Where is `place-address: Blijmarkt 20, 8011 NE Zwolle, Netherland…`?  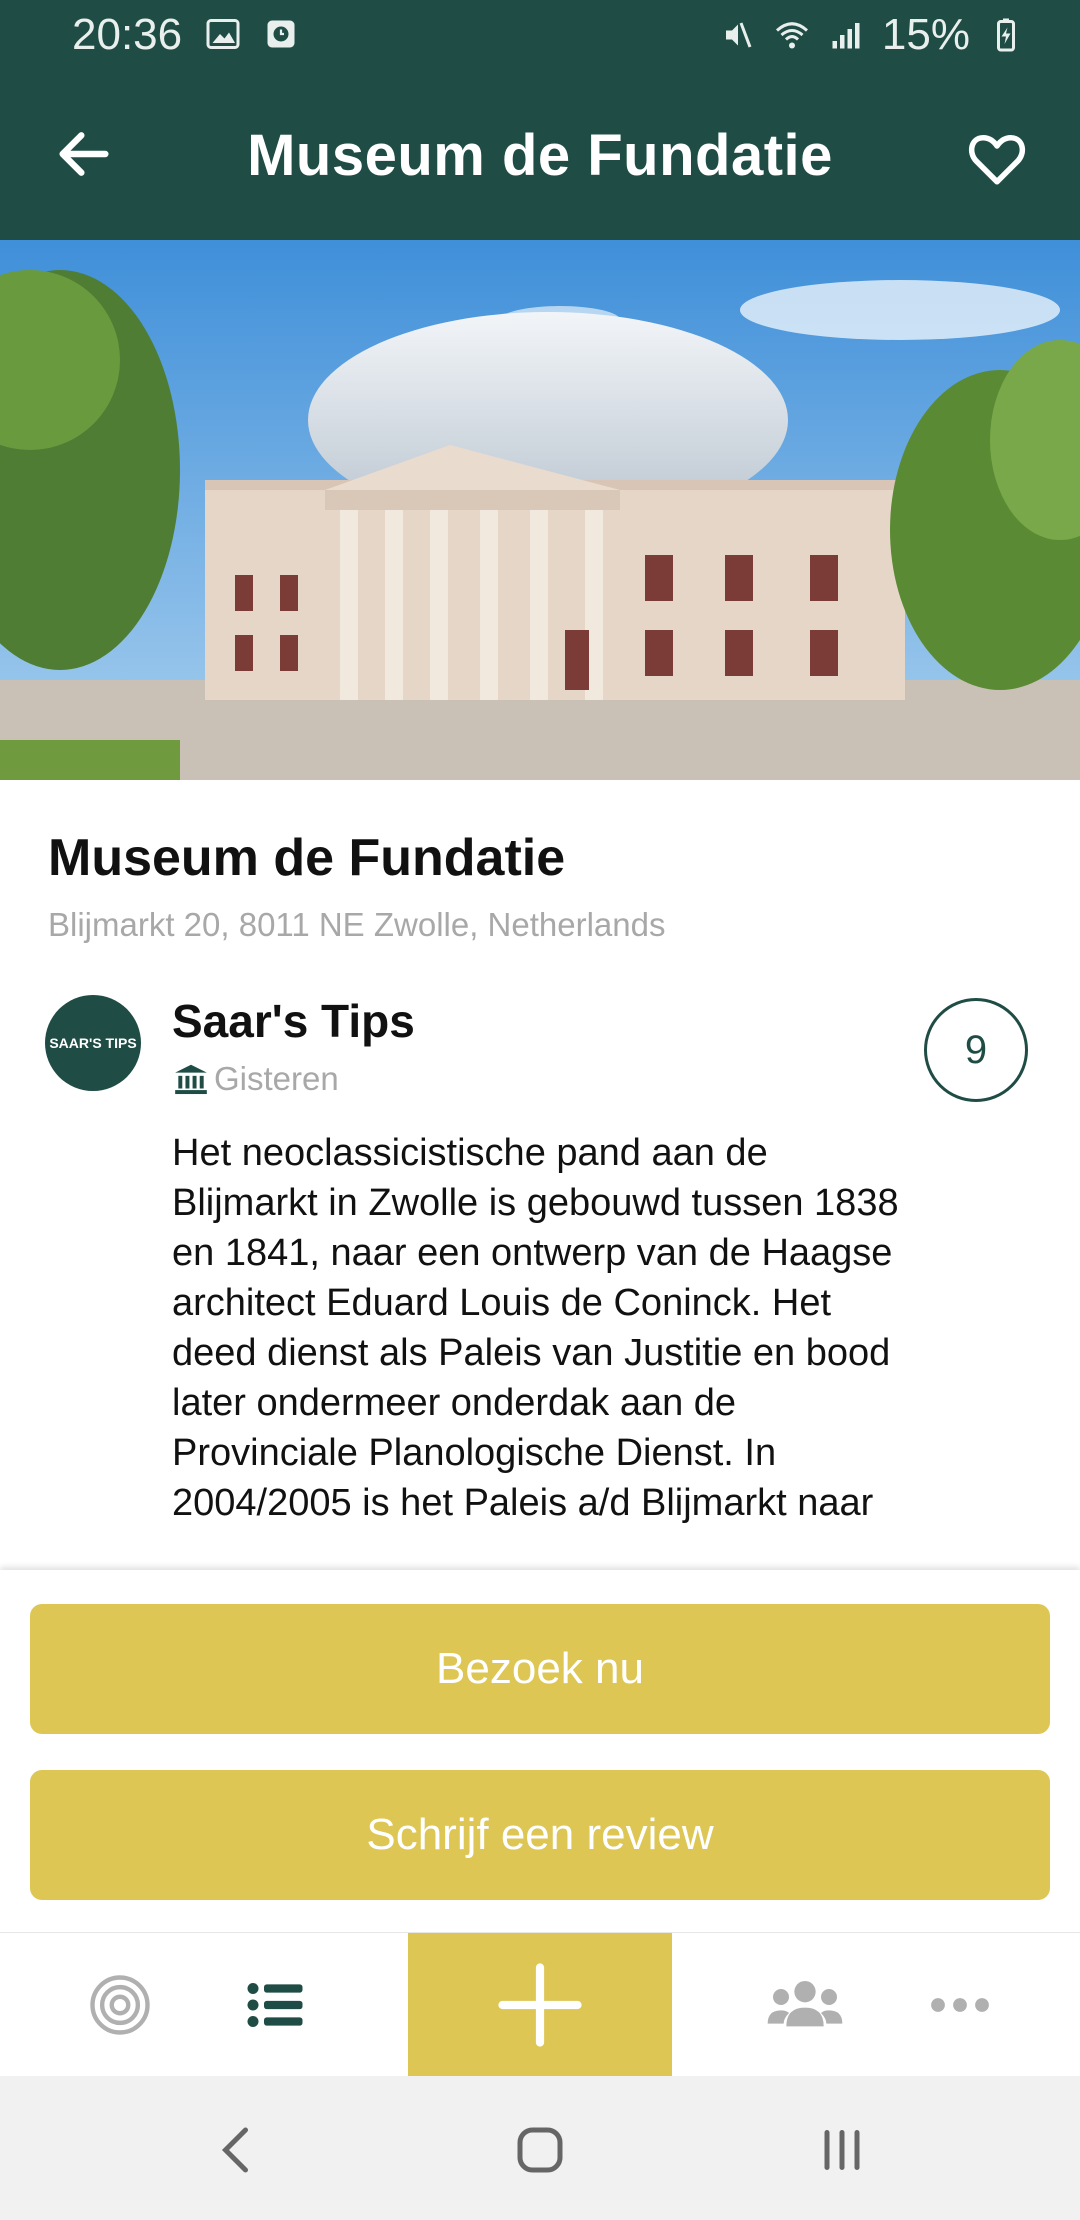
place-address: Blijmarkt 20, 8011 NE Zwolle, Netherland… is located at coordinates (357, 924).